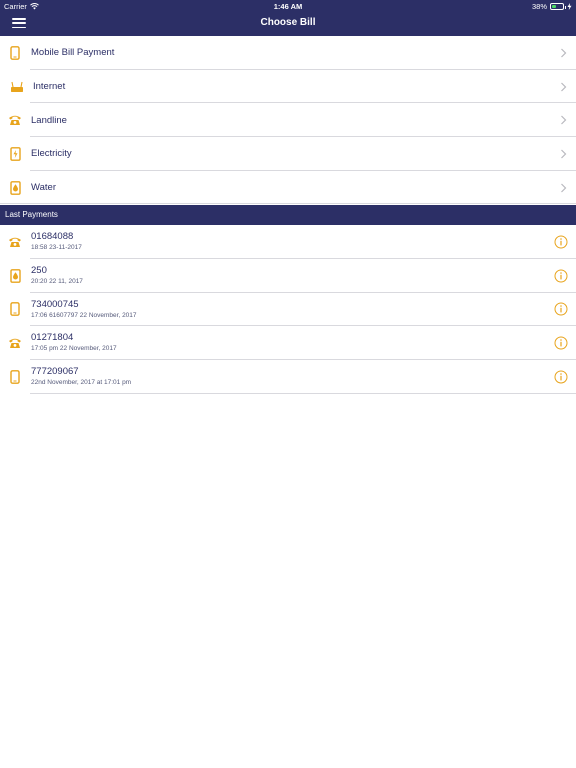 This screenshot has height=768, width=576. Describe the element at coordinates (558, 6) in the screenshot. I see `battery-icon` at that location.